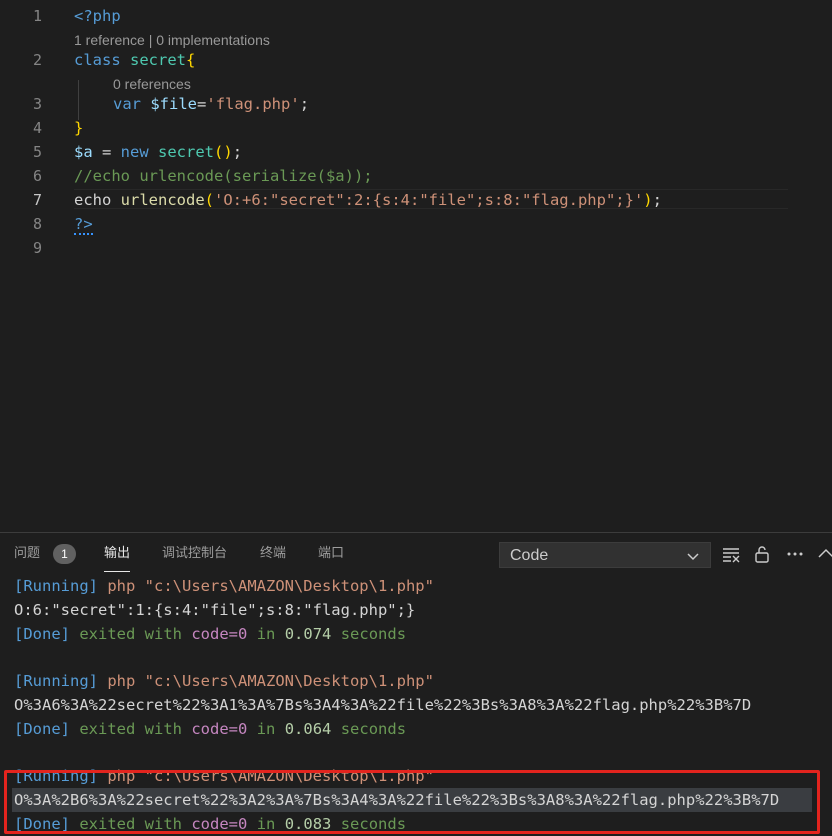  Describe the element at coordinates (273, 554) in the screenshot. I see `tab-terminal: 终端` at that location.